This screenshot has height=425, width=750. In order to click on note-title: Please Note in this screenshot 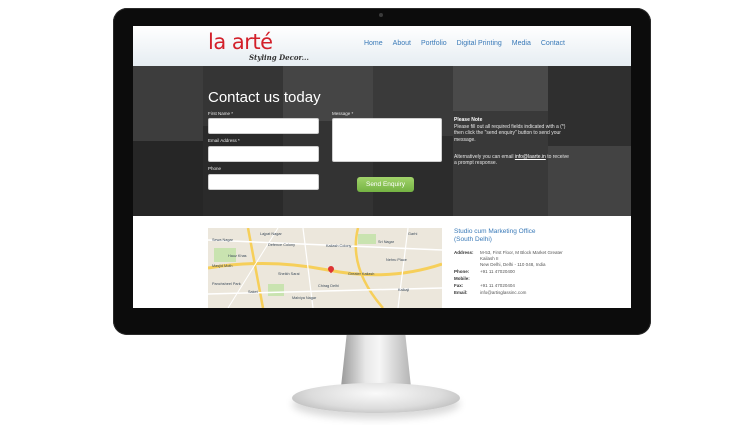, I will do `click(468, 120)`.